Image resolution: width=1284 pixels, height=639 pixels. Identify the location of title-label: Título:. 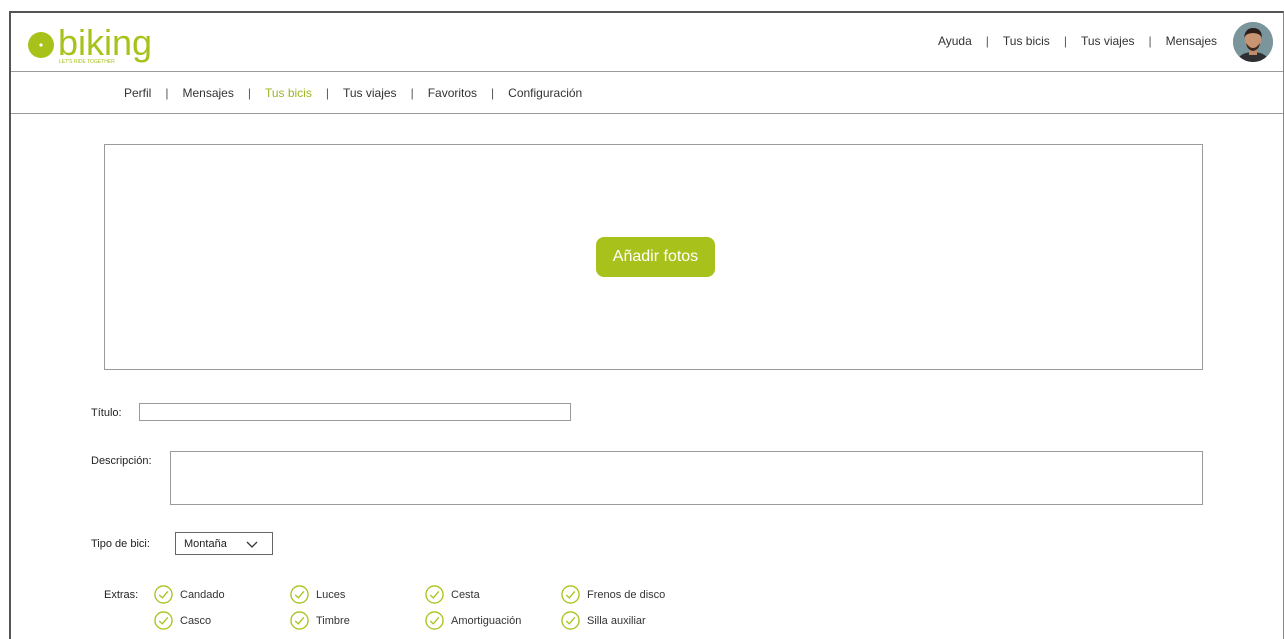
(106, 413).